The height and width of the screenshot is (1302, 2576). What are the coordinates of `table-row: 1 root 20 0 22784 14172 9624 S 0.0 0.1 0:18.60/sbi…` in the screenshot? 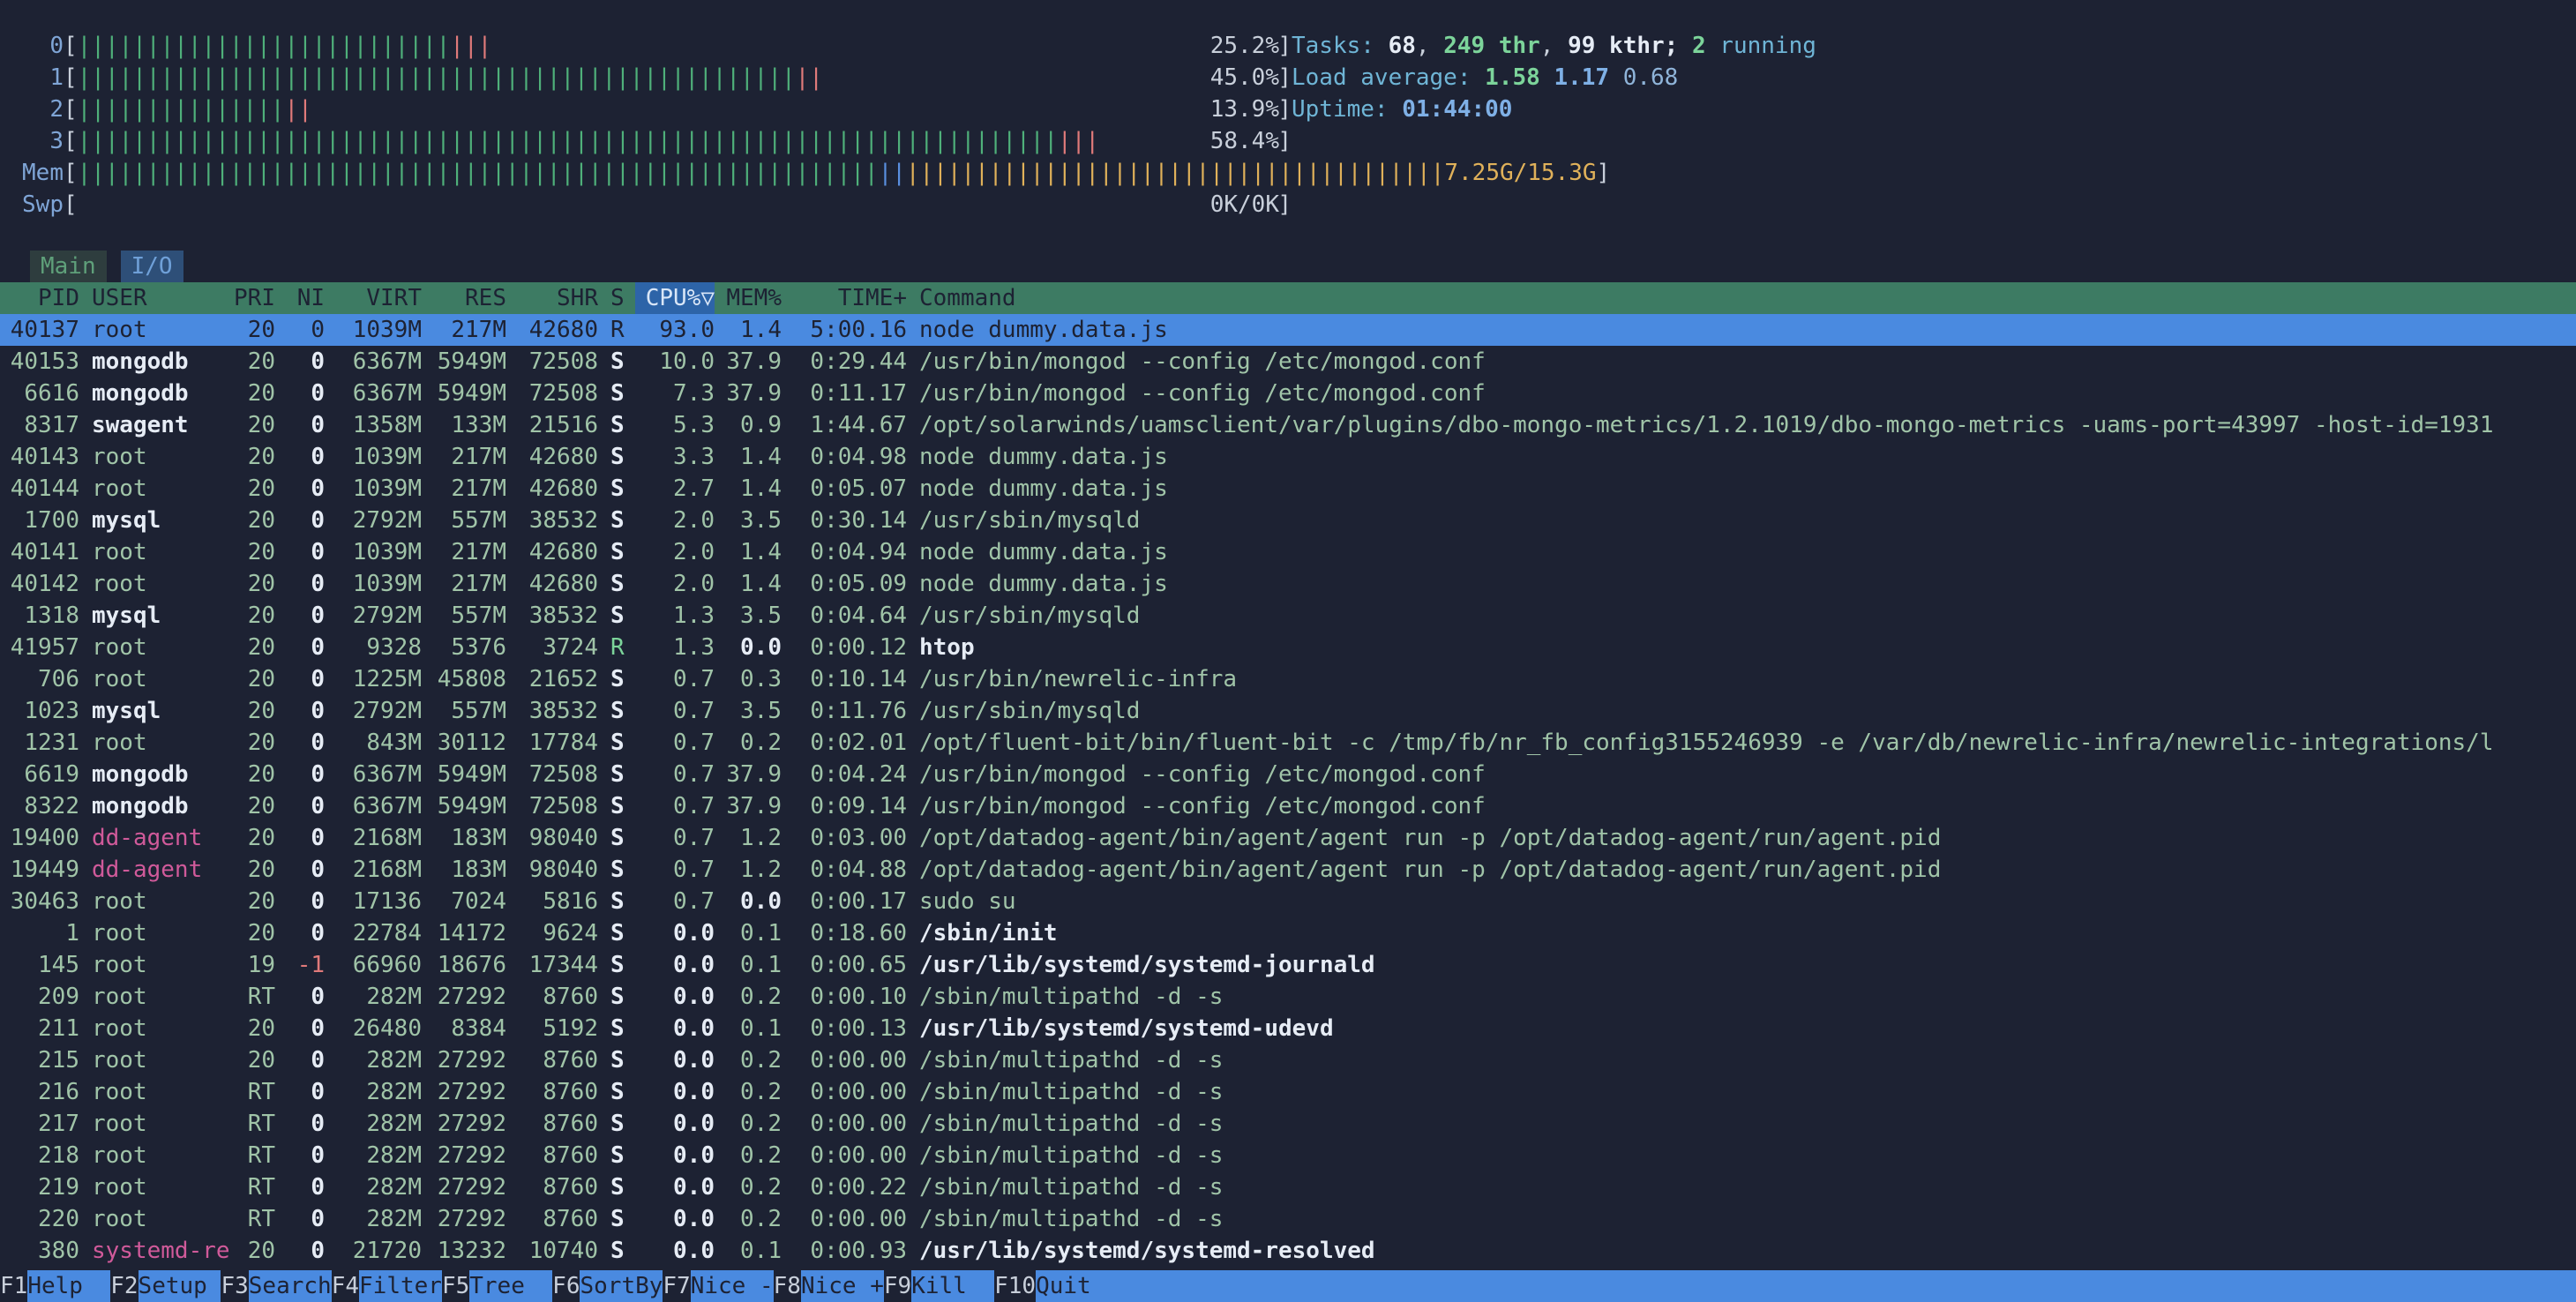 It's located at (1288, 933).